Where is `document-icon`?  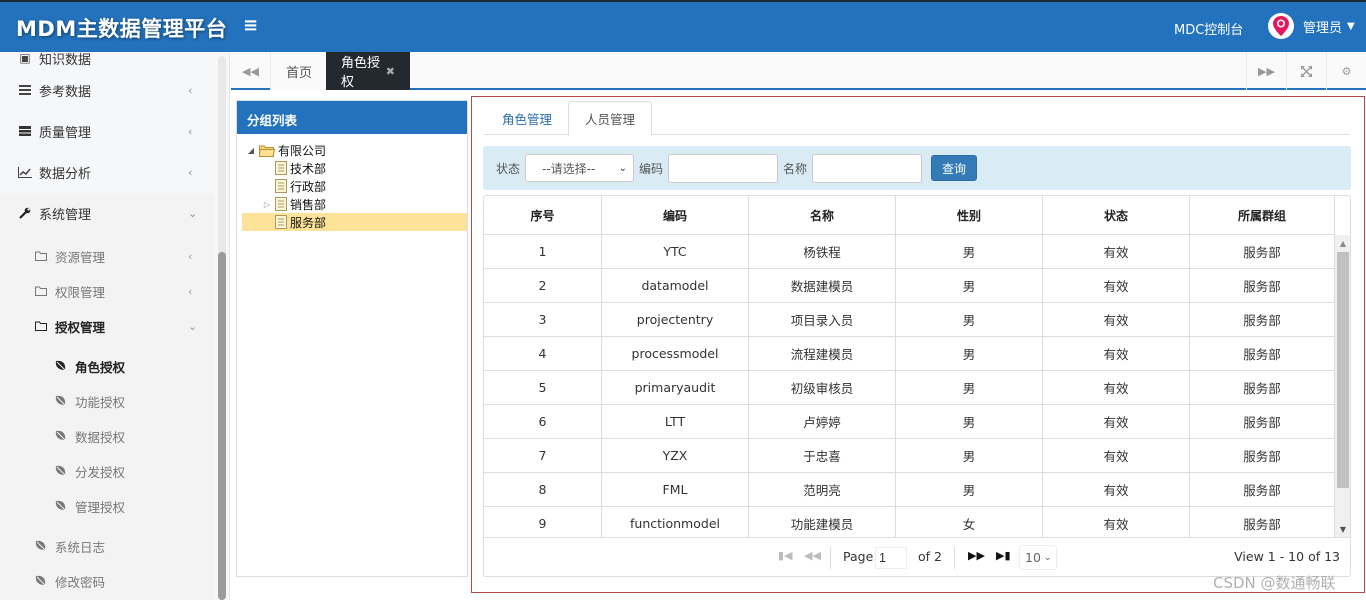 document-icon is located at coordinates (281, 222).